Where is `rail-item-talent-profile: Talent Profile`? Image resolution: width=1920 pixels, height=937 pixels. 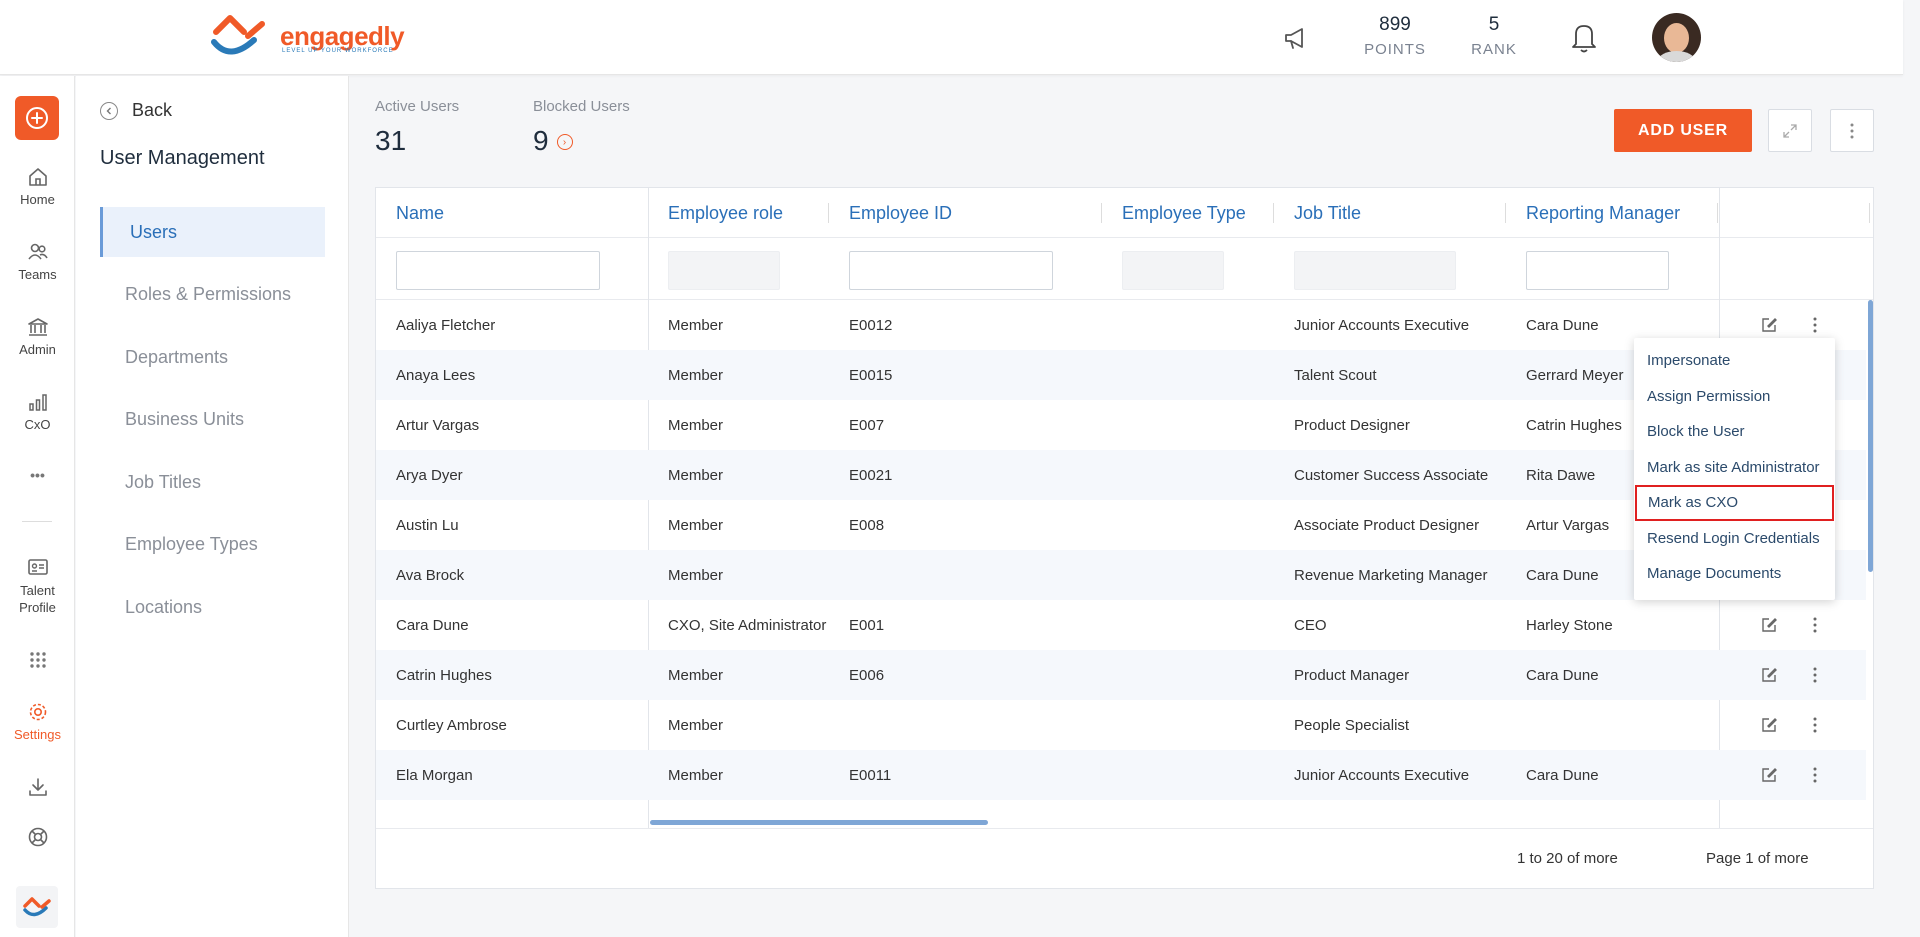 rail-item-talent-profile: Talent Profile is located at coordinates (37, 586).